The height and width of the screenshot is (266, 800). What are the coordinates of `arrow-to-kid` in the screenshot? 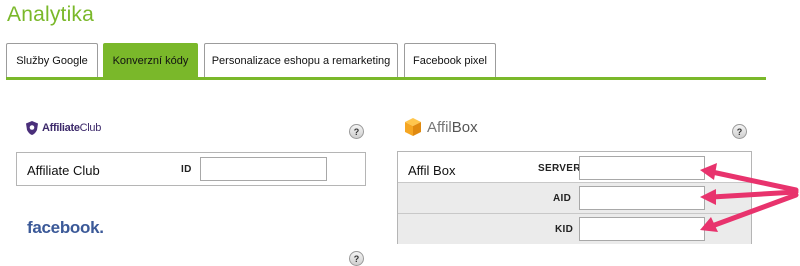 It's located at (754, 210).